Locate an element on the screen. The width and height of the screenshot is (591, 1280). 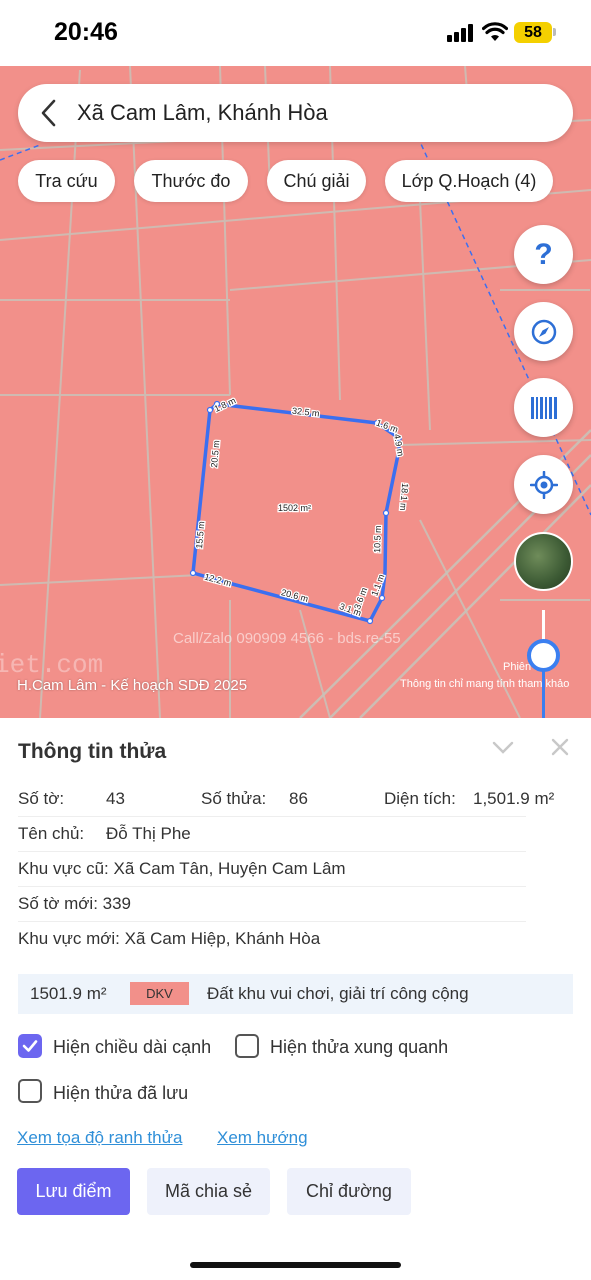
khu-vuc-cu: Khu vực cũ: Xã Cam Tân, Huyện Cam Lâm is located at coordinates (182, 868).